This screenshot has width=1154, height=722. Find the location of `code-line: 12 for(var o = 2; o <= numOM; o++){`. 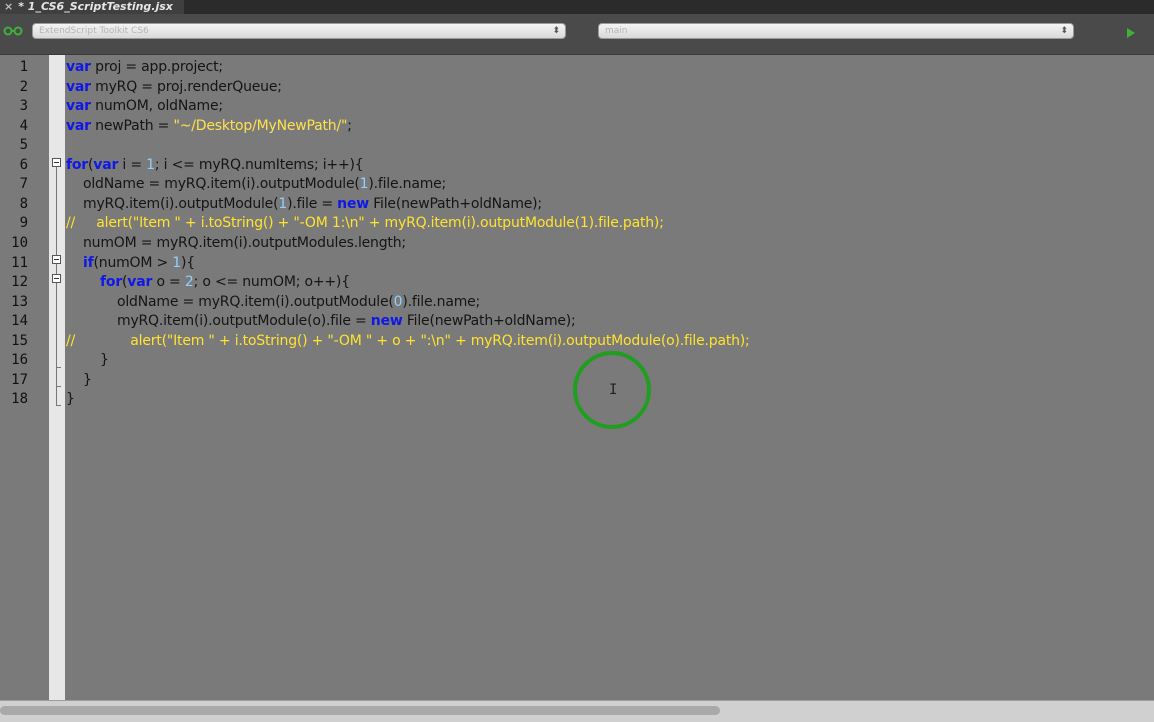

code-line: 12 for(var o = 2; o <= numOM; o++){ is located at coordinates (577, 282).